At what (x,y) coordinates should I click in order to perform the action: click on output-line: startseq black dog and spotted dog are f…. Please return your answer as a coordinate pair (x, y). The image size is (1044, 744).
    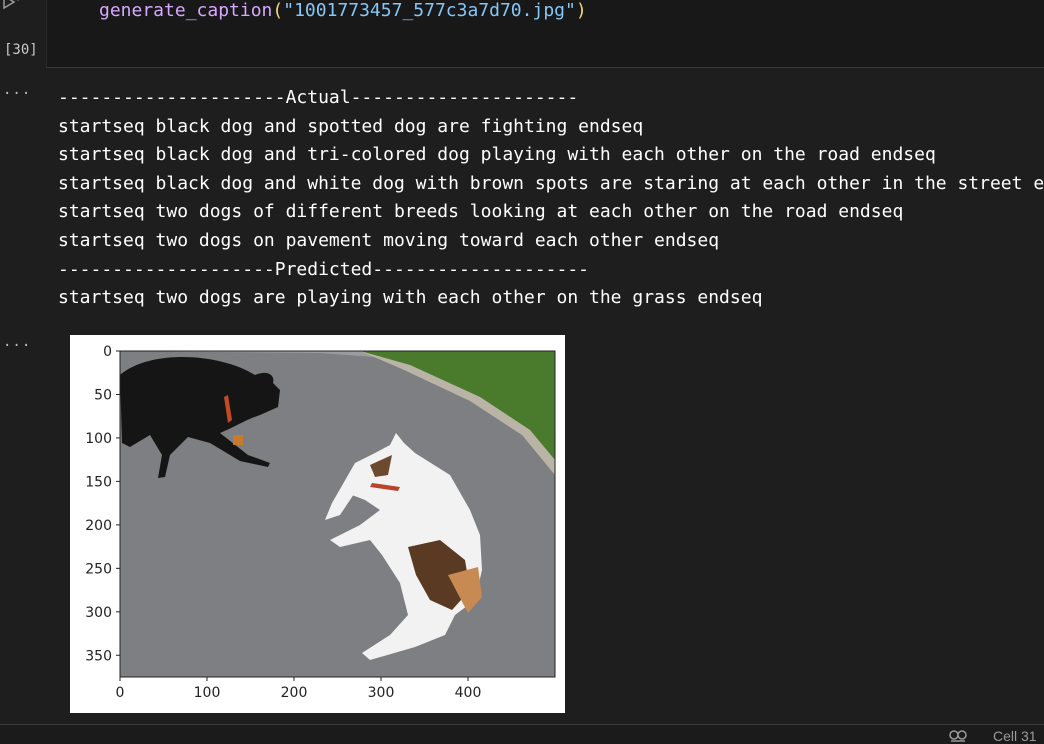
    Looking at the image, I should click on (351, 126).